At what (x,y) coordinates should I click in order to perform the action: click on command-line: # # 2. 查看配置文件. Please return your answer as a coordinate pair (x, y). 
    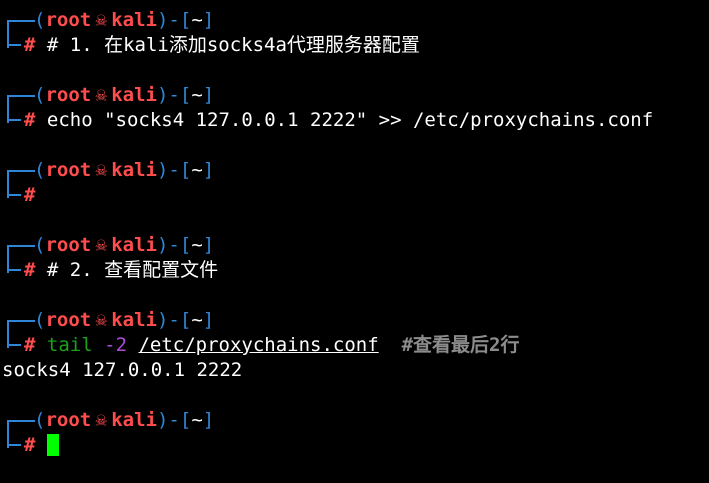
    Looking at the image, I should click on (121, 270).